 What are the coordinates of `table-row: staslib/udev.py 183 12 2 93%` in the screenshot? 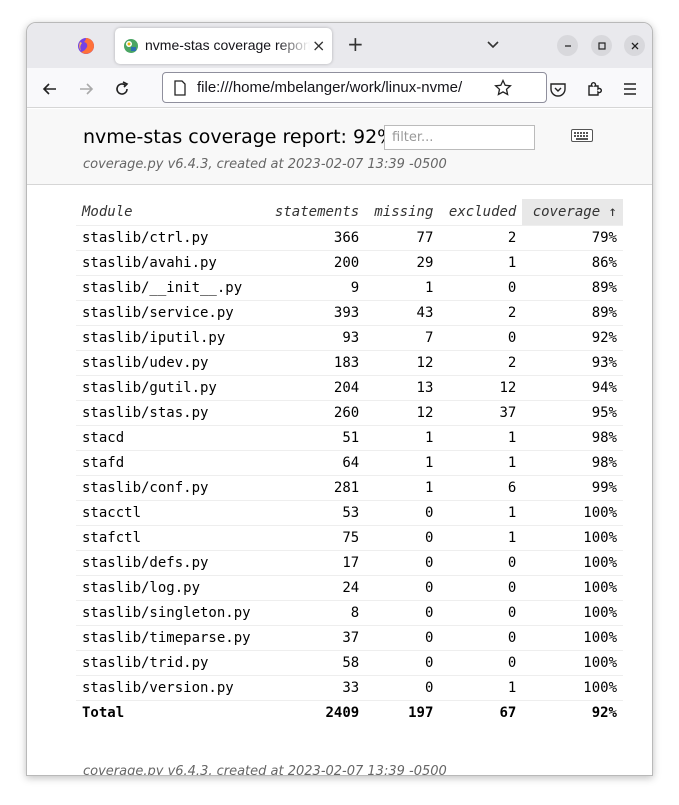 It's located at (349, 363).